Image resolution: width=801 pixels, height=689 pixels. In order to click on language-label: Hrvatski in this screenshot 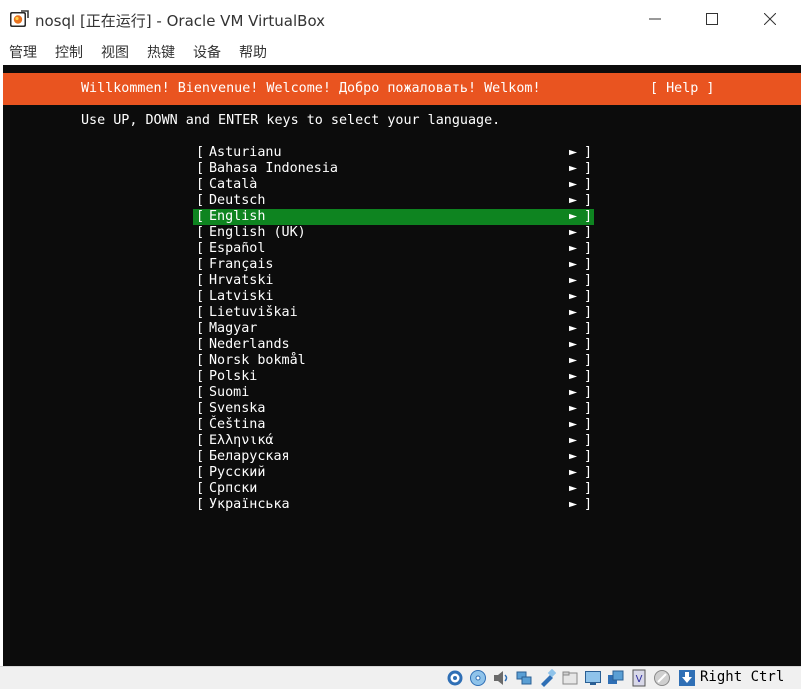, I will do `click(241, 280)`.